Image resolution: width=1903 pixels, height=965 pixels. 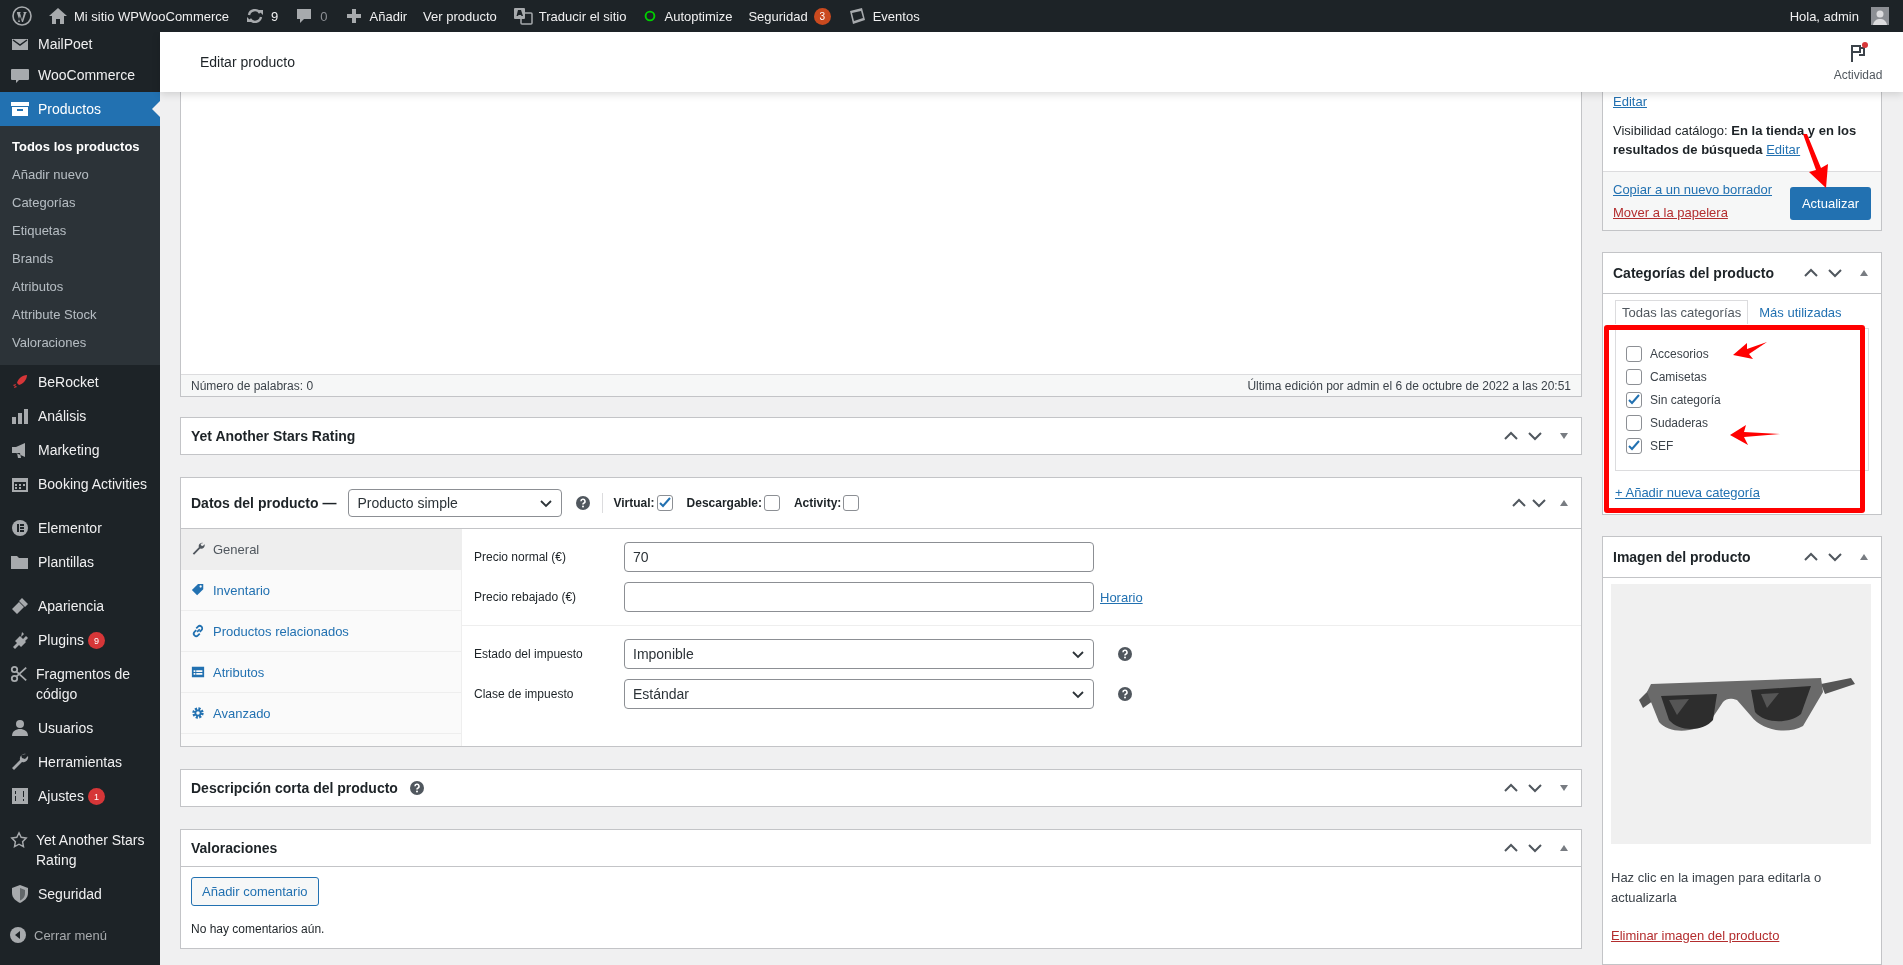 I want to click on trash-link: Mover a la papelera, so click(x=1692, y=212).